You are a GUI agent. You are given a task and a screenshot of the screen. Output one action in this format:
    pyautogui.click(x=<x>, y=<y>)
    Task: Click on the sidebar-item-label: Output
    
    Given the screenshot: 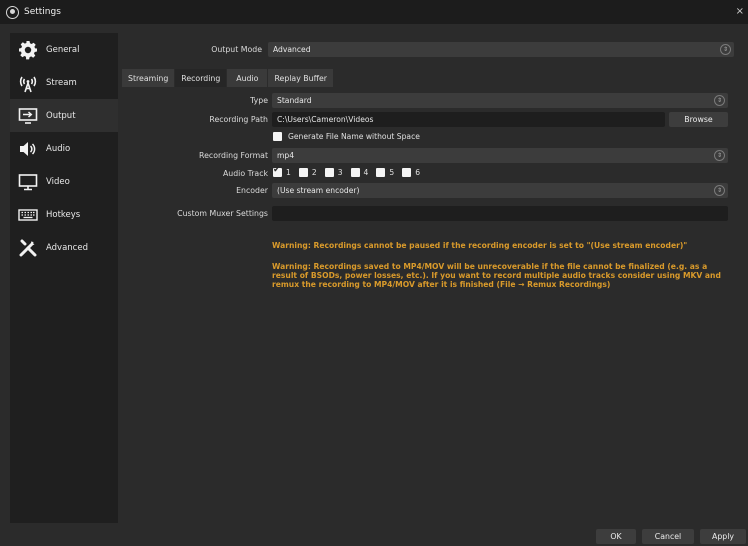 What is the action you would take?
    pyautogui.click(x=61, y=115)
    